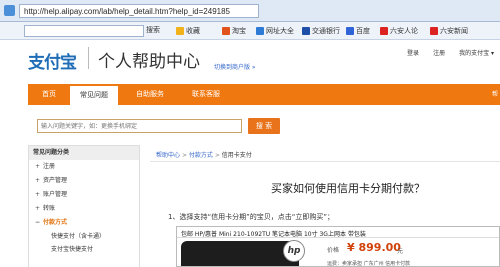 Image resolution: width=500 pixels, height=267 pixels. I want to click on logo-divider, so click(88, 58).